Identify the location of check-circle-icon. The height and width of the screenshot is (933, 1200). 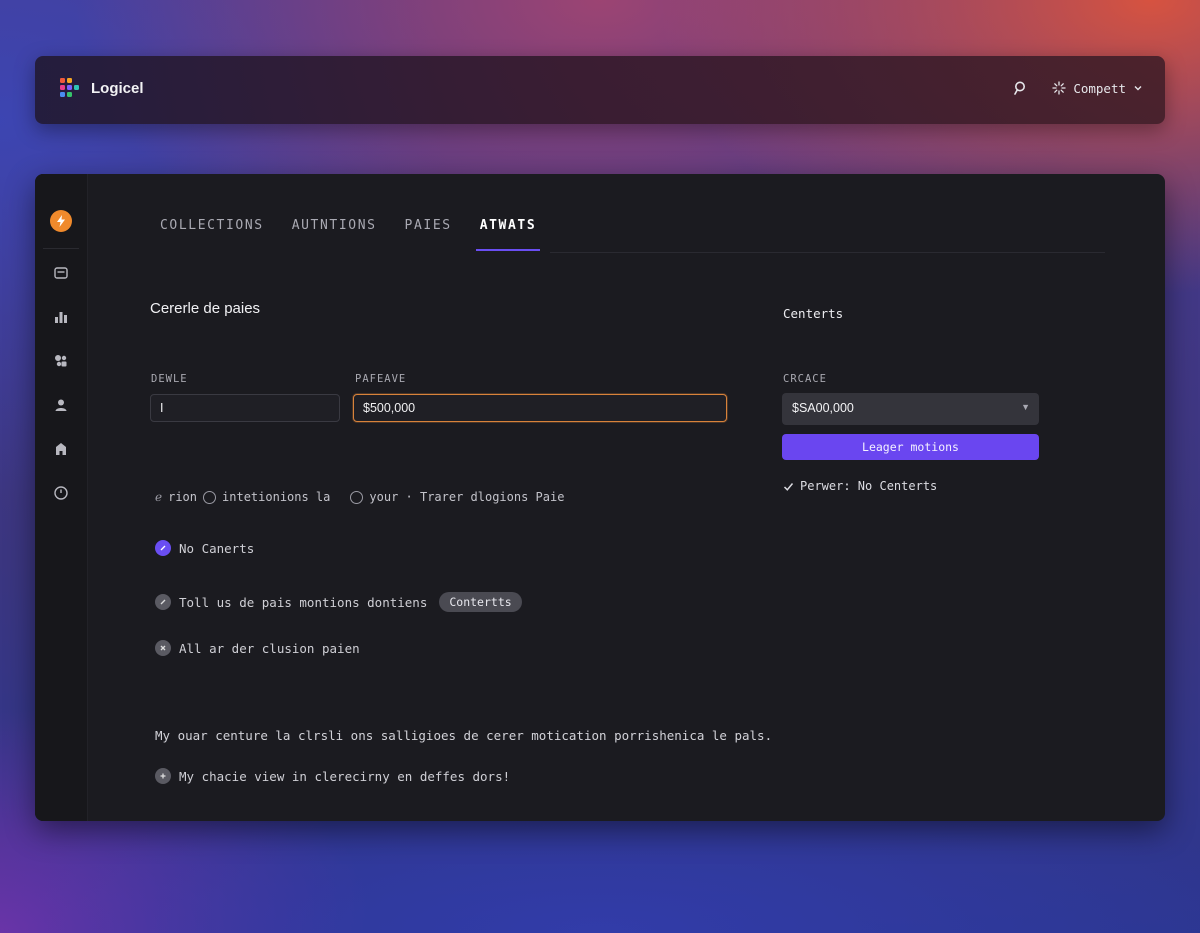
(163, 548).